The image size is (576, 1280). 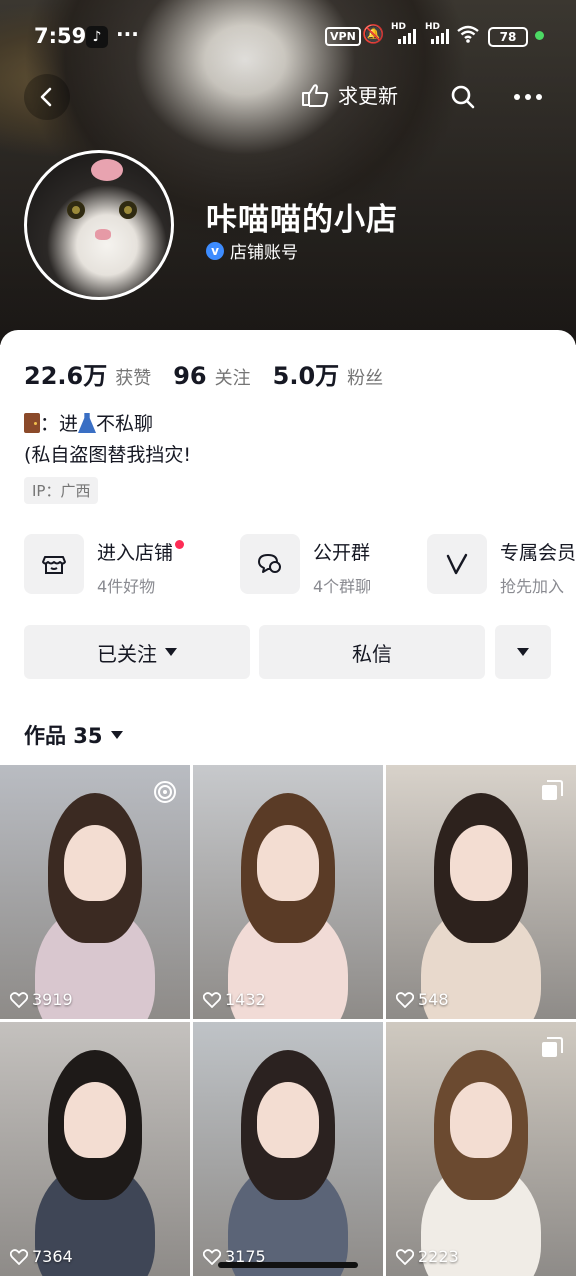 I want to click on back-arrow-icon, so click(x=46, y=97).